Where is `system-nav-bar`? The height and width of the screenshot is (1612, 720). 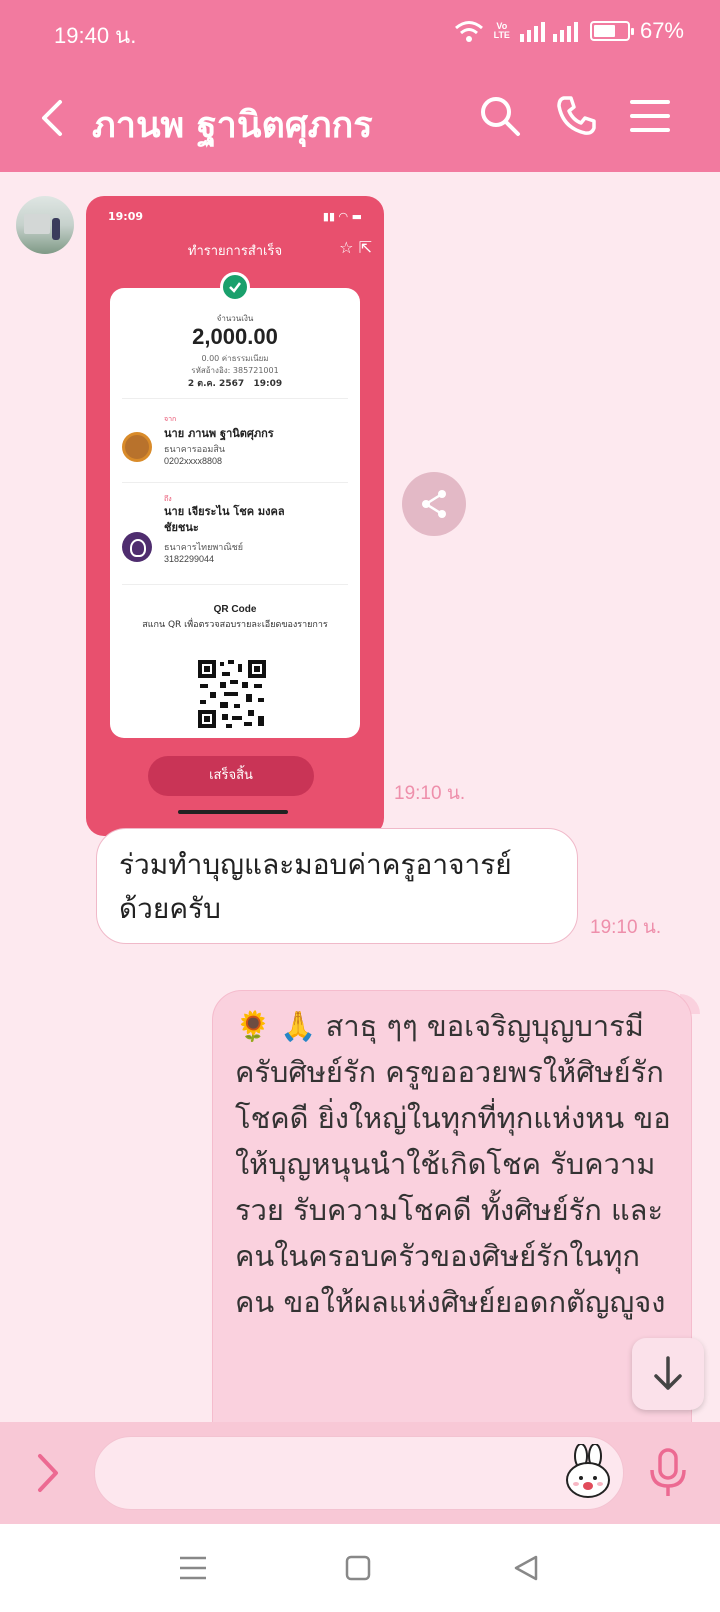
system-nav-bar is located at coordinates (360, 1568).